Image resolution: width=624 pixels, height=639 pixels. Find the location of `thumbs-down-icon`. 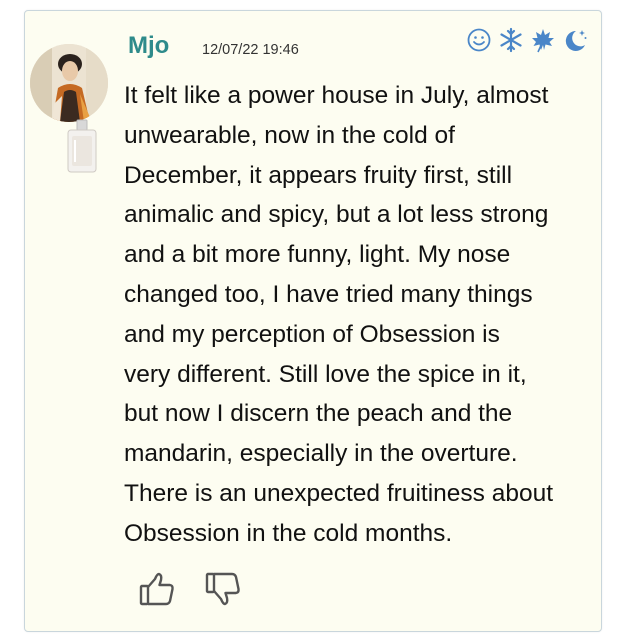

thumbs-down-icon is located at coordinates (222, 589).